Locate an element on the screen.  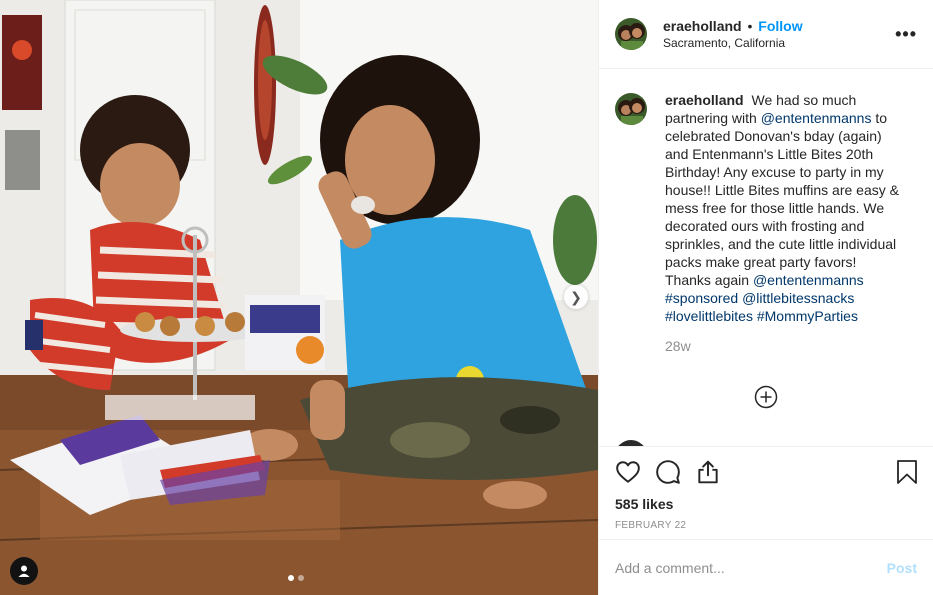
author-avatar is located at coordinates (631, 34).